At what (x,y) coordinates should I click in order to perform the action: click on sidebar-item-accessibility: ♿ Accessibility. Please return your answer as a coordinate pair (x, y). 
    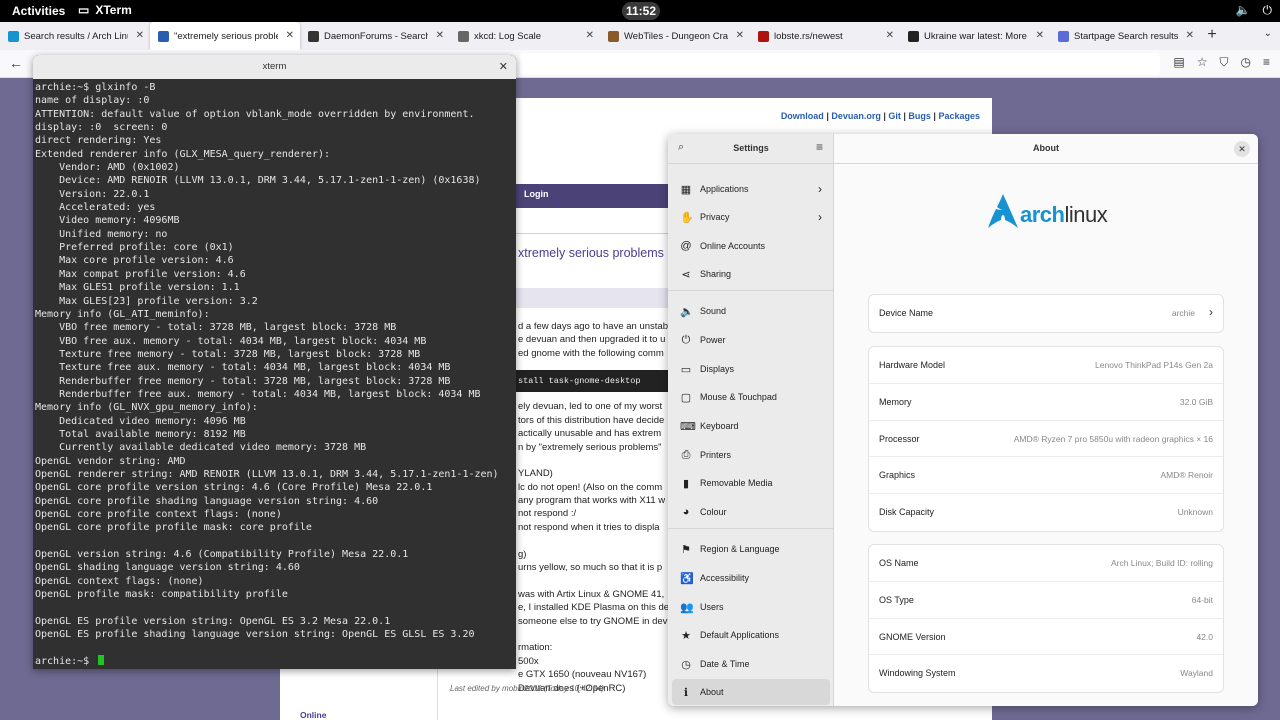
    Looking at the image, I should click on (751, 578).